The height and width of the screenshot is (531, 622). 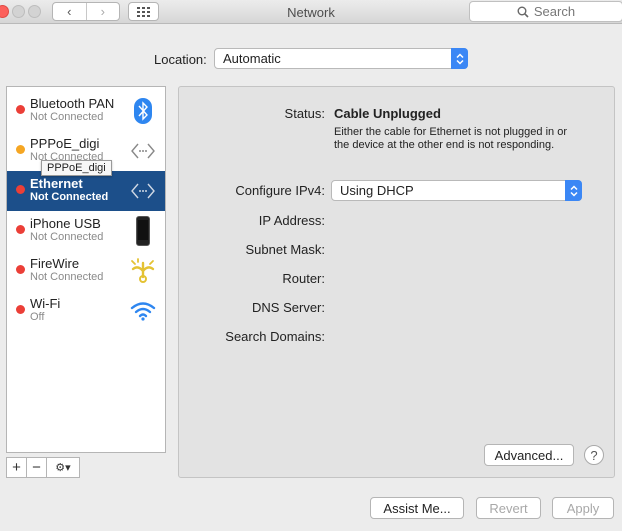 I want to click on configure-ipv4-select: Using DHCP, so click(x=456, y=190).